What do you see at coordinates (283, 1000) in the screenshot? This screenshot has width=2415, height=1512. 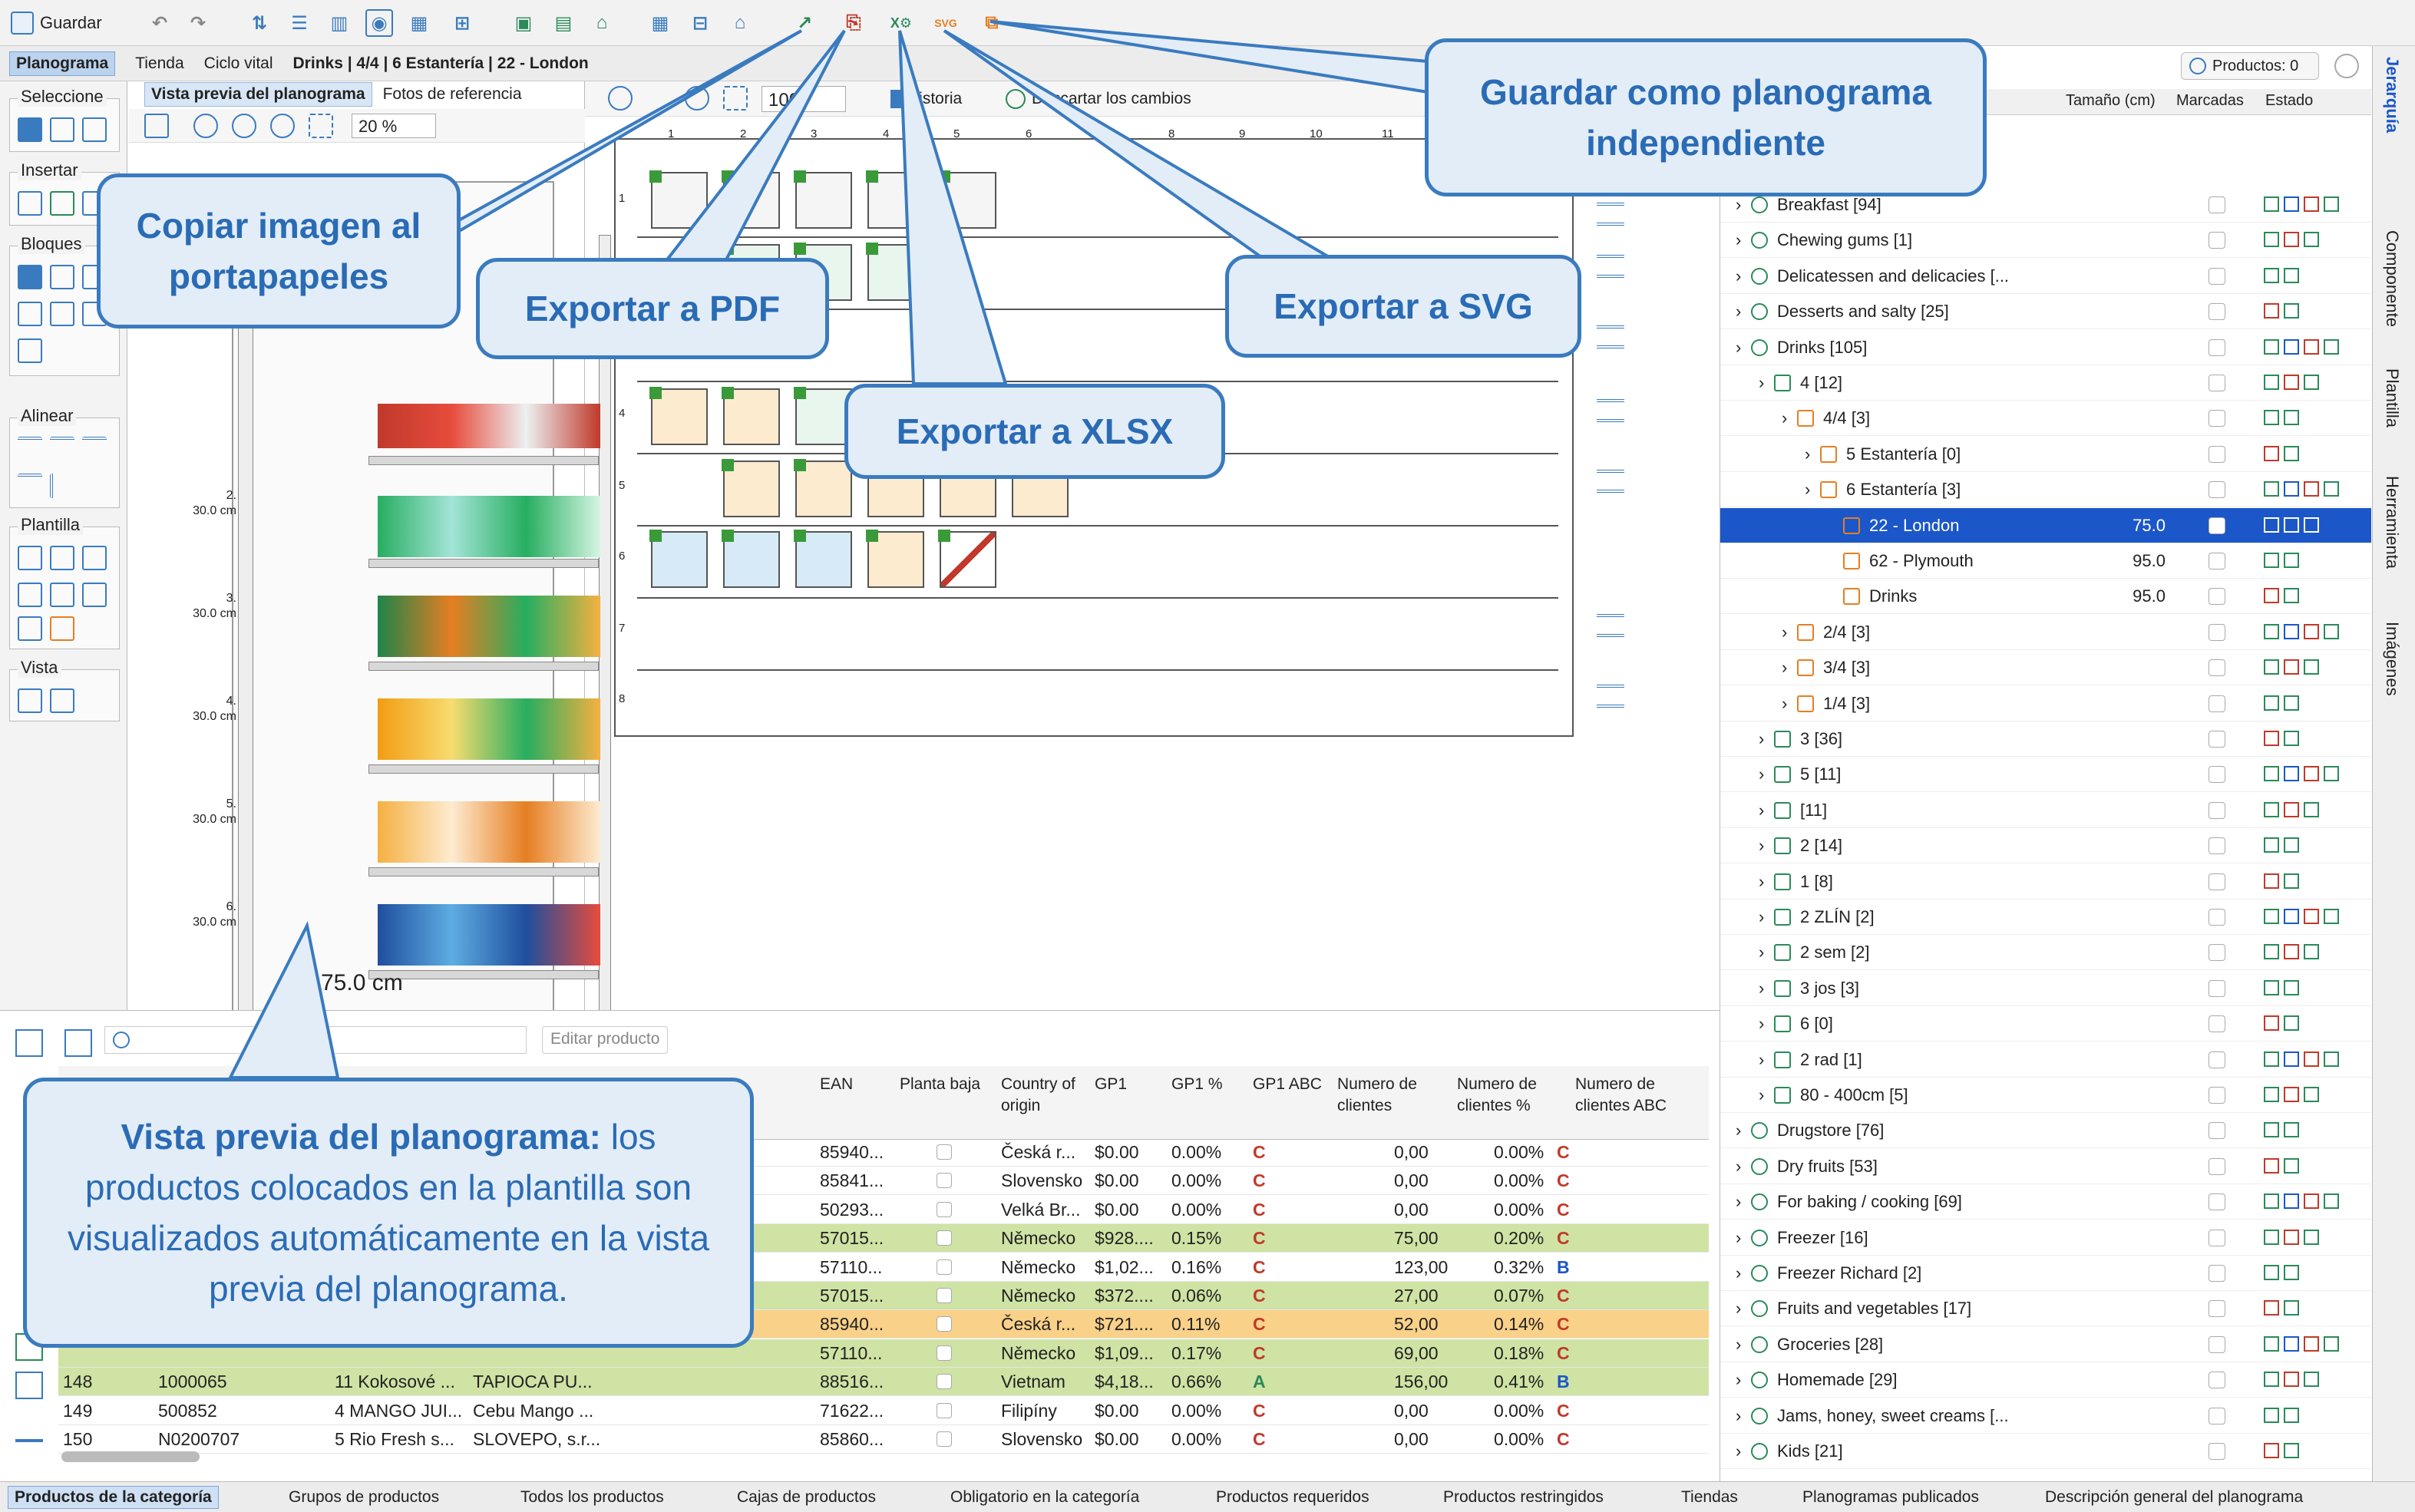 I see `pointer-preview` at bounding box center [283, 1000].